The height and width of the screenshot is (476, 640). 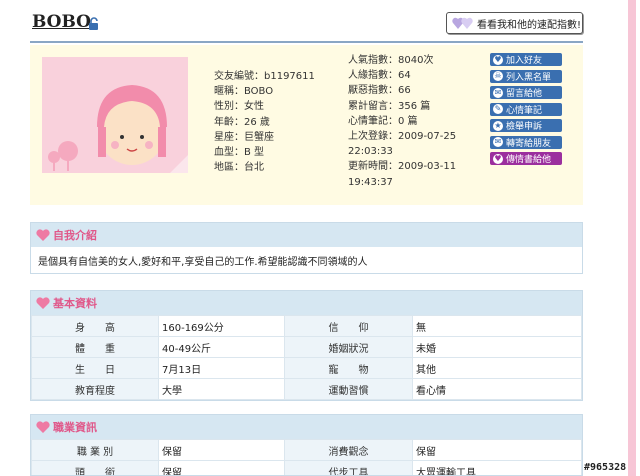 I want to click on speech-bubble-icon: ✉, so click(x=498, y=92).